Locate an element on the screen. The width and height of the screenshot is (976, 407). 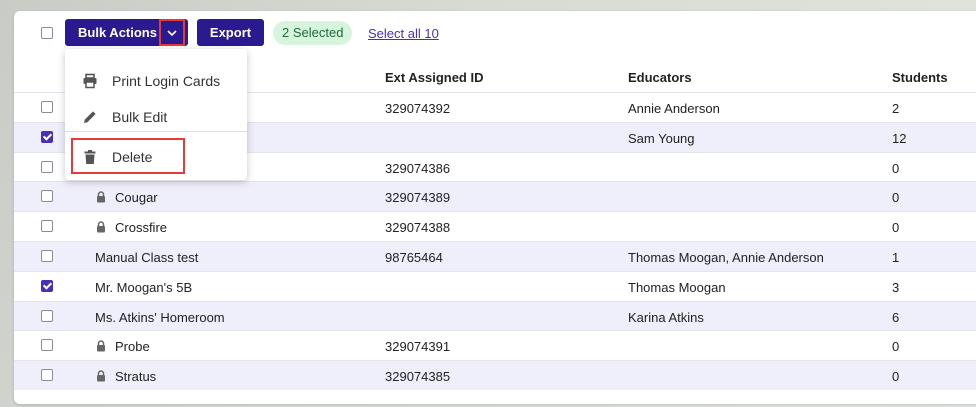
pencil-icon is located at coordinates (90, 117).